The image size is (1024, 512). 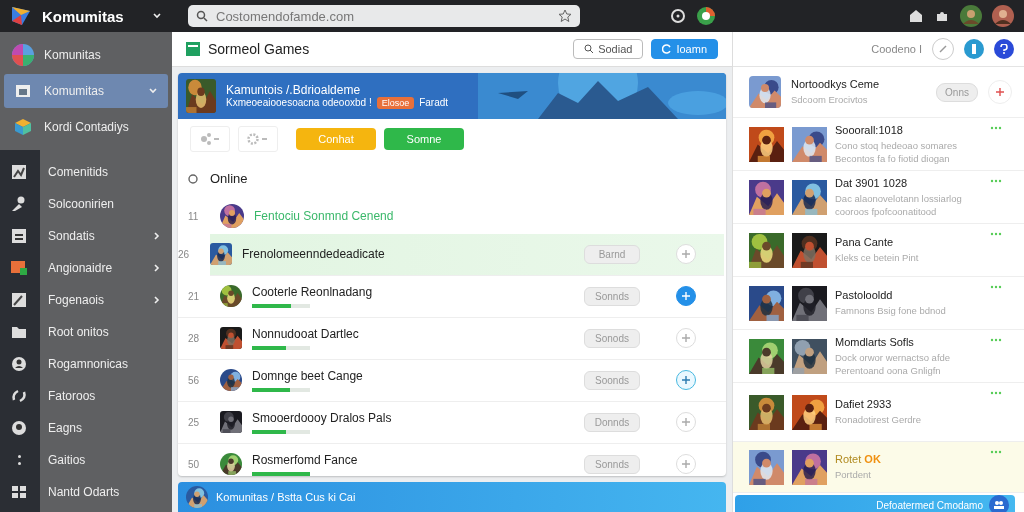 I want to click on info-button, so click(x=974, y=49).